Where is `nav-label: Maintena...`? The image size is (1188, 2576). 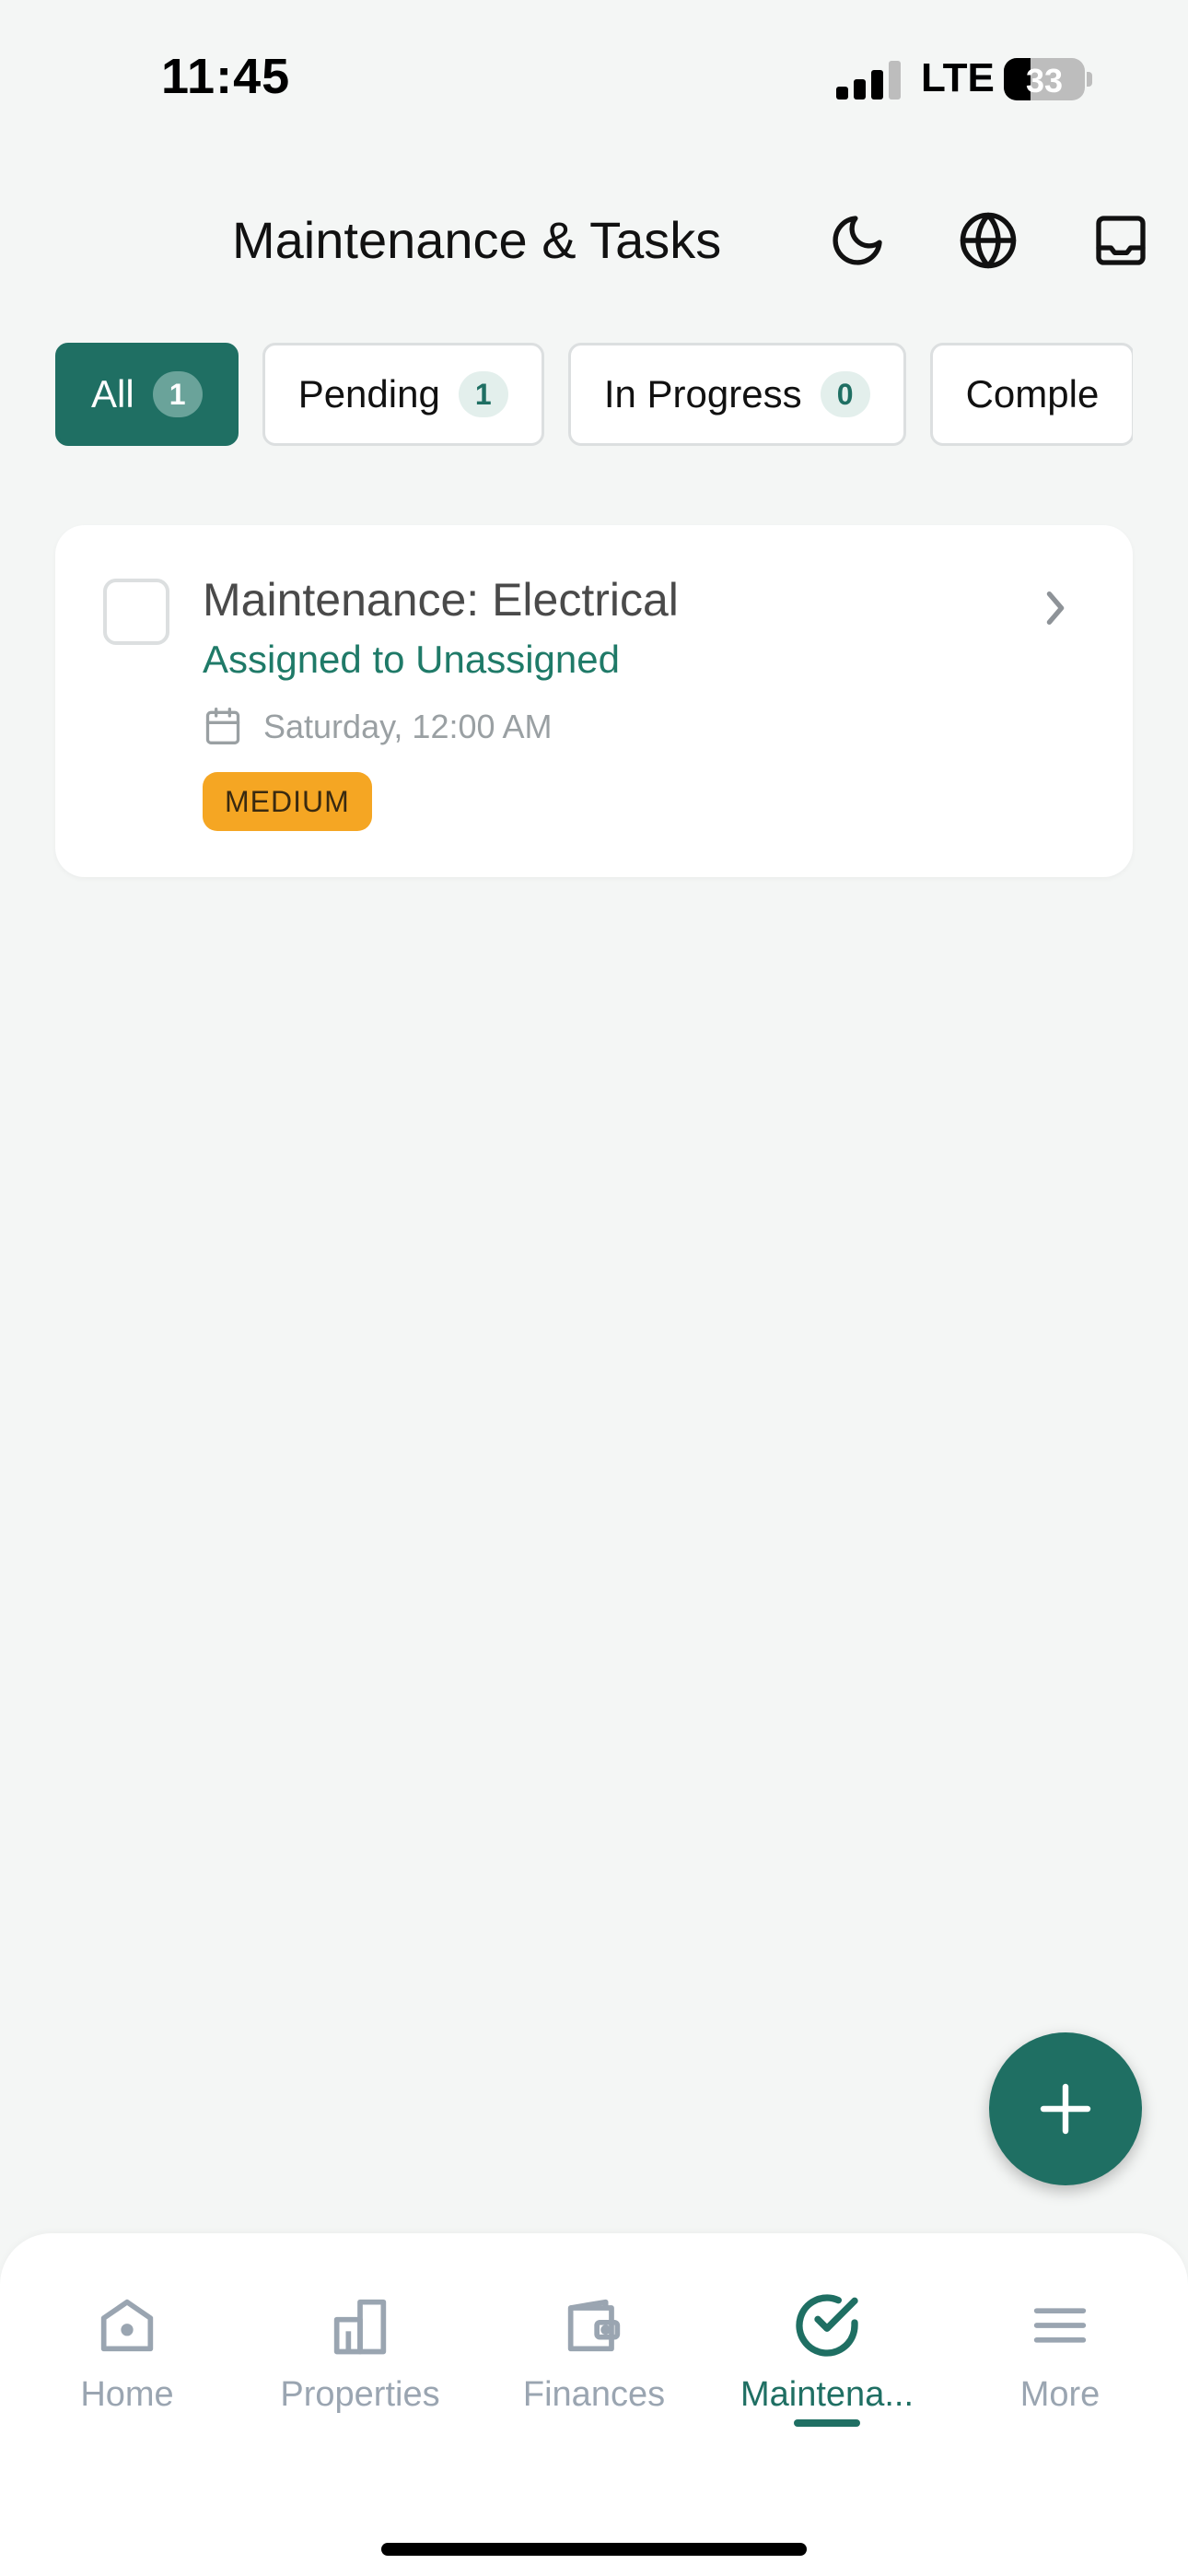
nav-label: Maintena... is located at coordinates (827, 2394).